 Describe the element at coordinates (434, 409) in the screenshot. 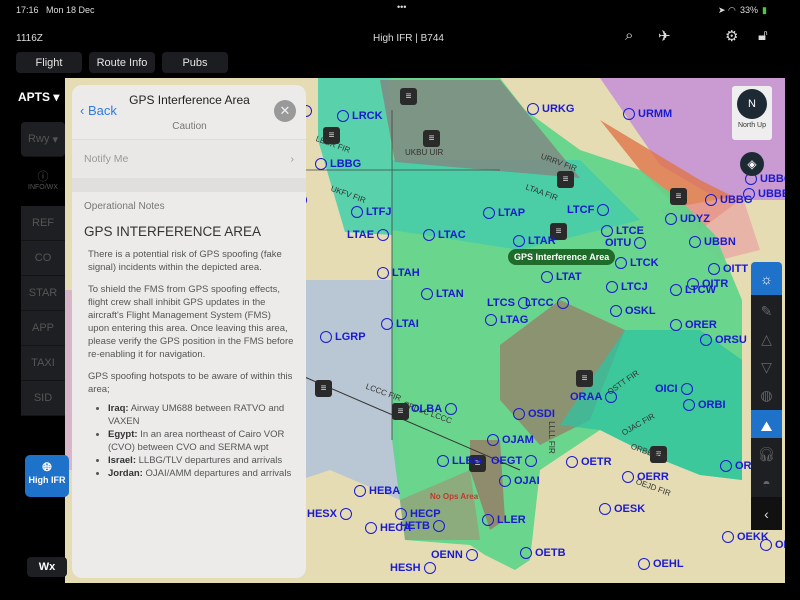

I see `airport-marker: OLBA` at that location.